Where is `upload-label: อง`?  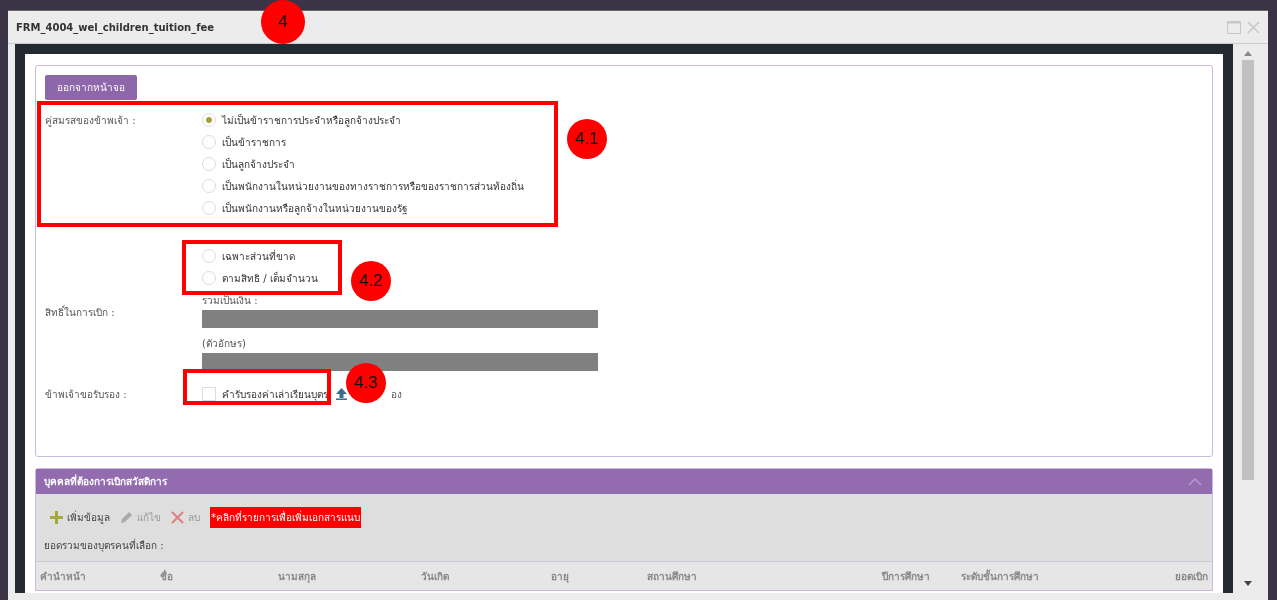
upload-label: อง is located at coordinates (396, 394).